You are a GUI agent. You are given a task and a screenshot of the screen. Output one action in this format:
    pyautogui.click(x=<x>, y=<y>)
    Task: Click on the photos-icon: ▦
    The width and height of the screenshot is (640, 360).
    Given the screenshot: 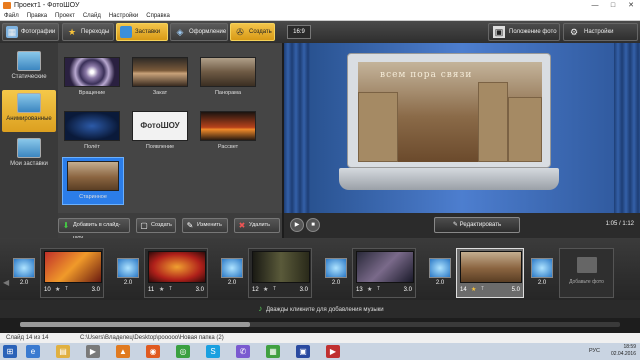 What is the action you would take?
    pyautogui.click(x=12, y=32)
    